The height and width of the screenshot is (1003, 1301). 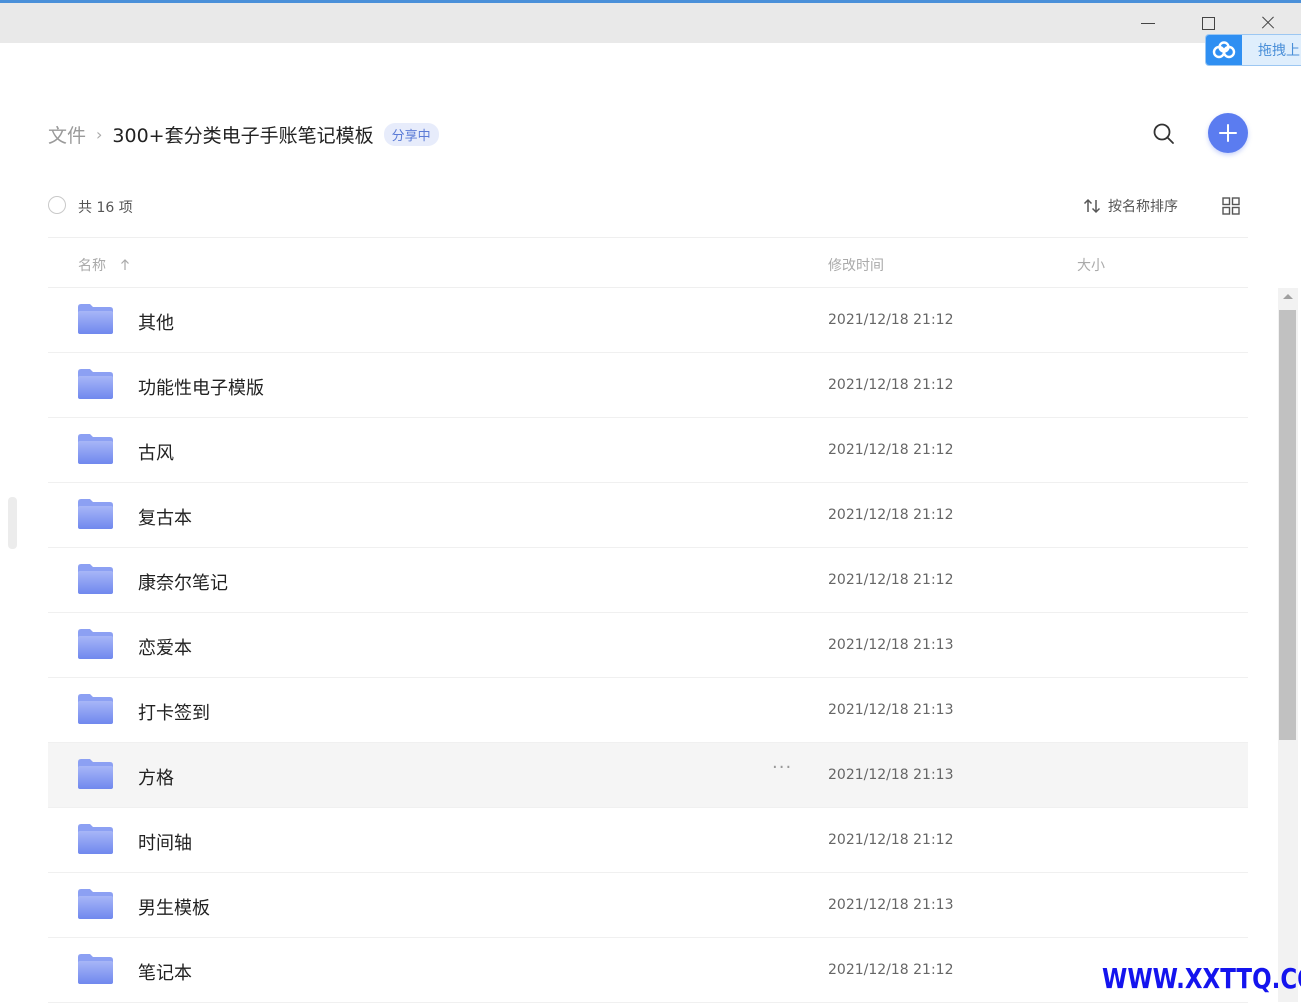 What do you see at coordinates (856, 265) in the screenshot?
I see `column-header-modified: 修改时间` at bounding box center [856, 265].